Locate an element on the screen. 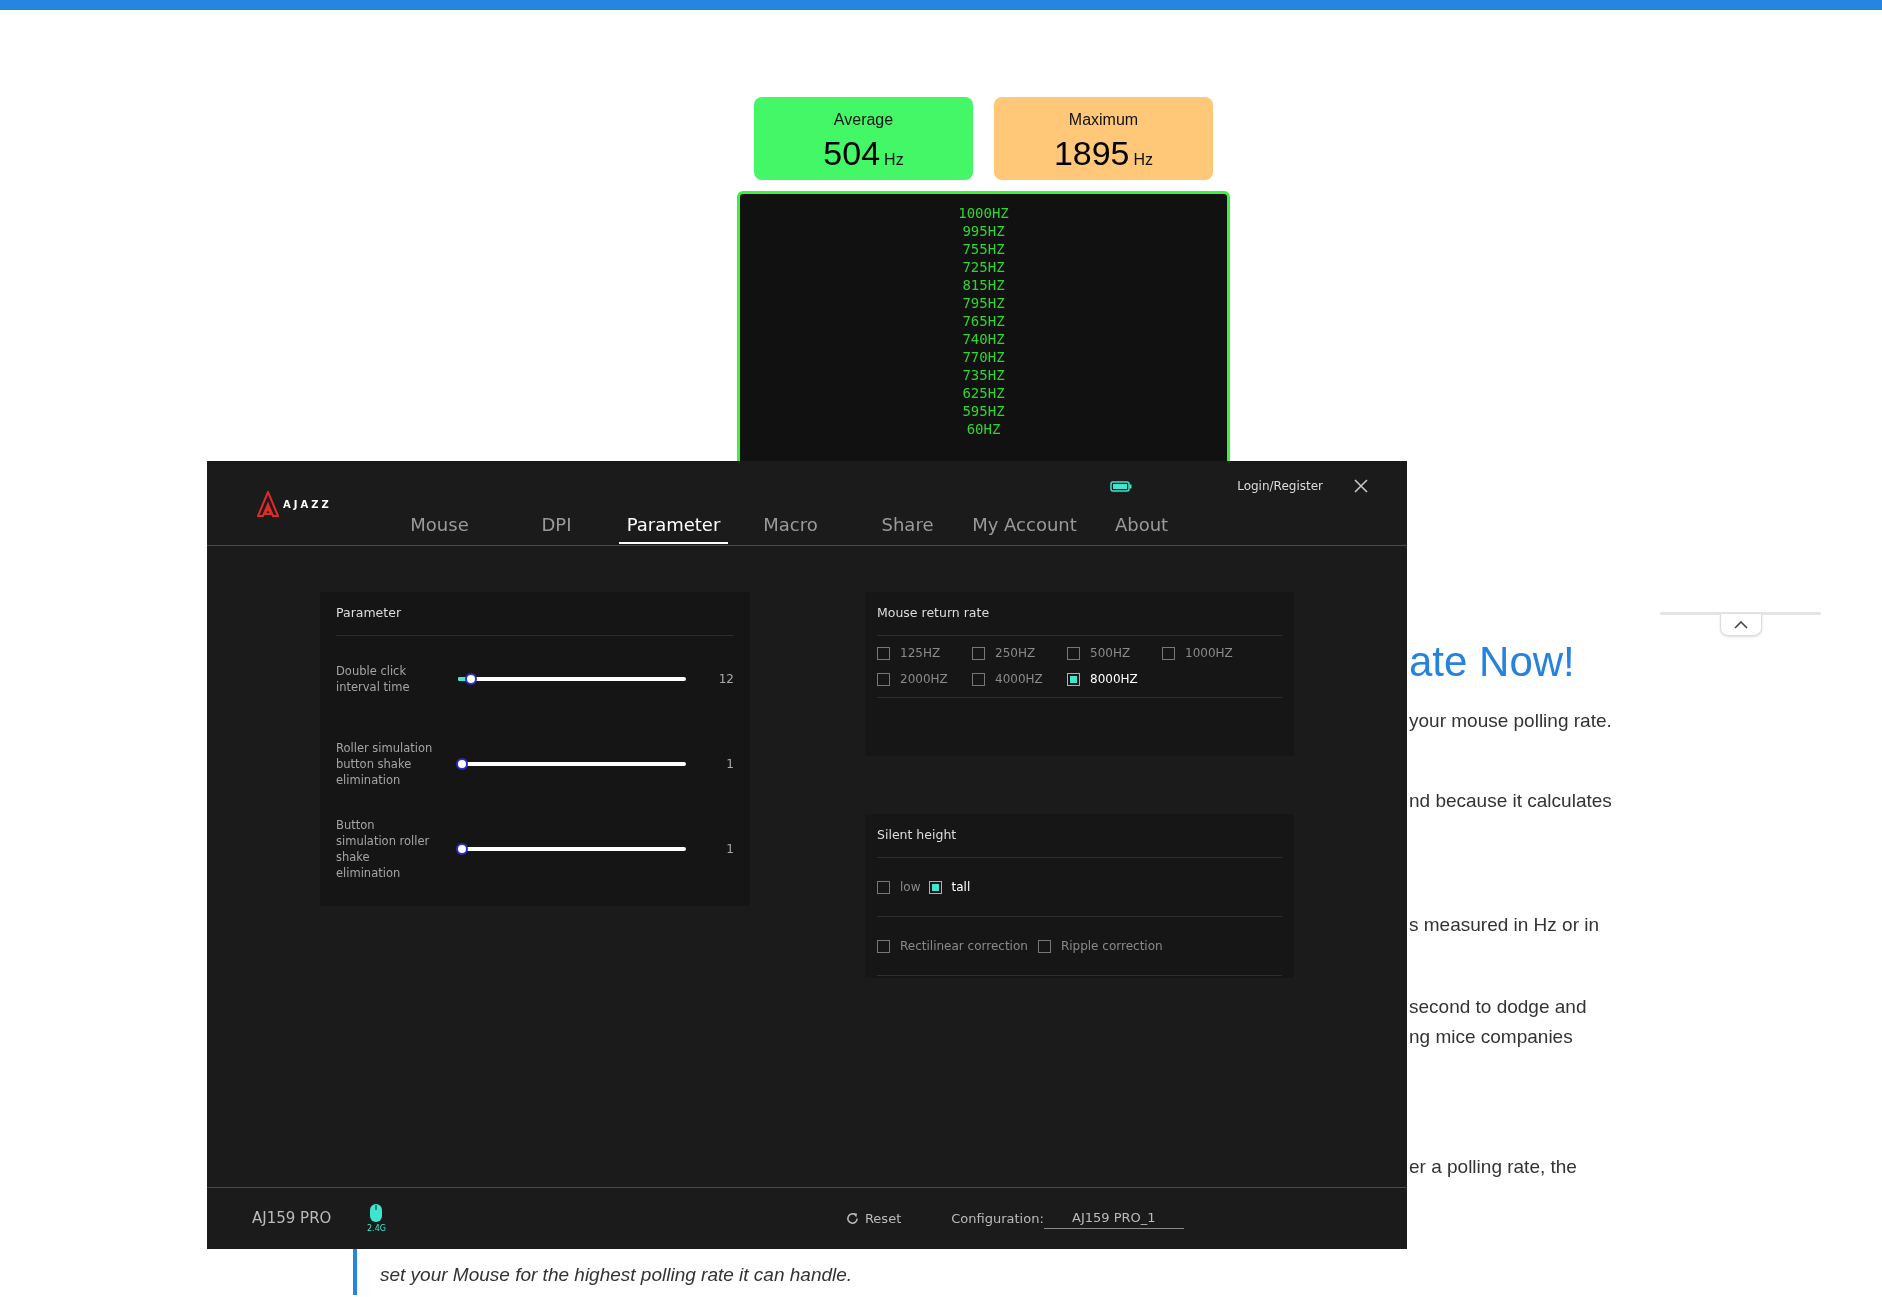 The width and height of the screenshot is (1882, 1297). logo-icon is located at coordinates (268, 504).